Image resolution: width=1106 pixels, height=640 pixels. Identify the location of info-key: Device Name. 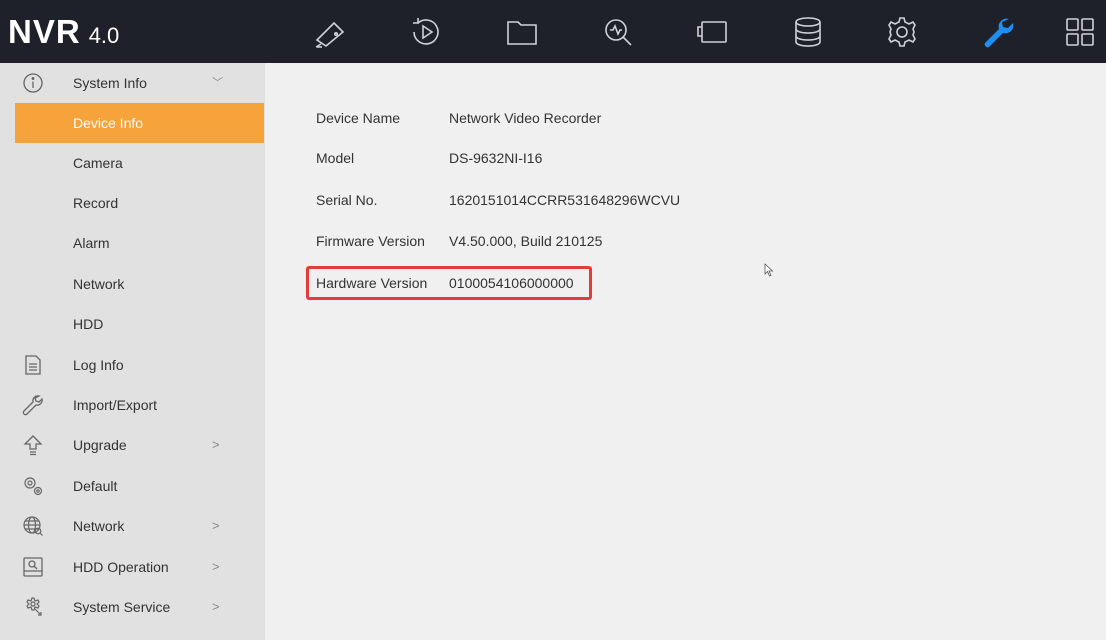
(358, 118).